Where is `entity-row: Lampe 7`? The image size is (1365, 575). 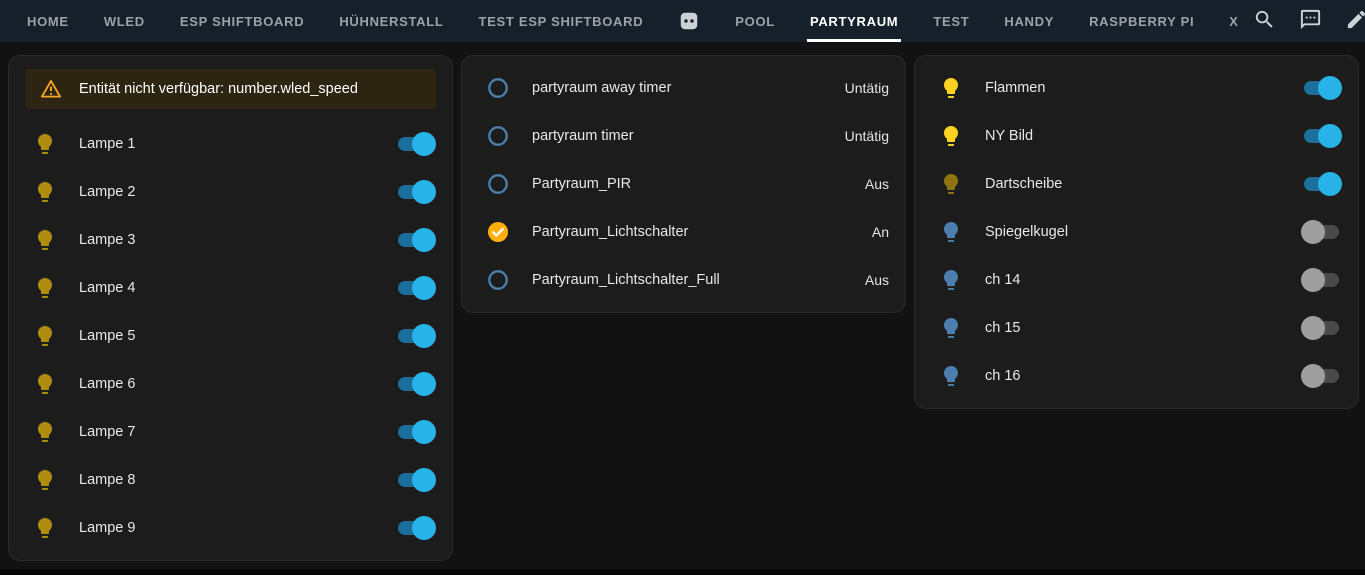 entity-row: Lampe 7 is located at coordinates (230, 432).